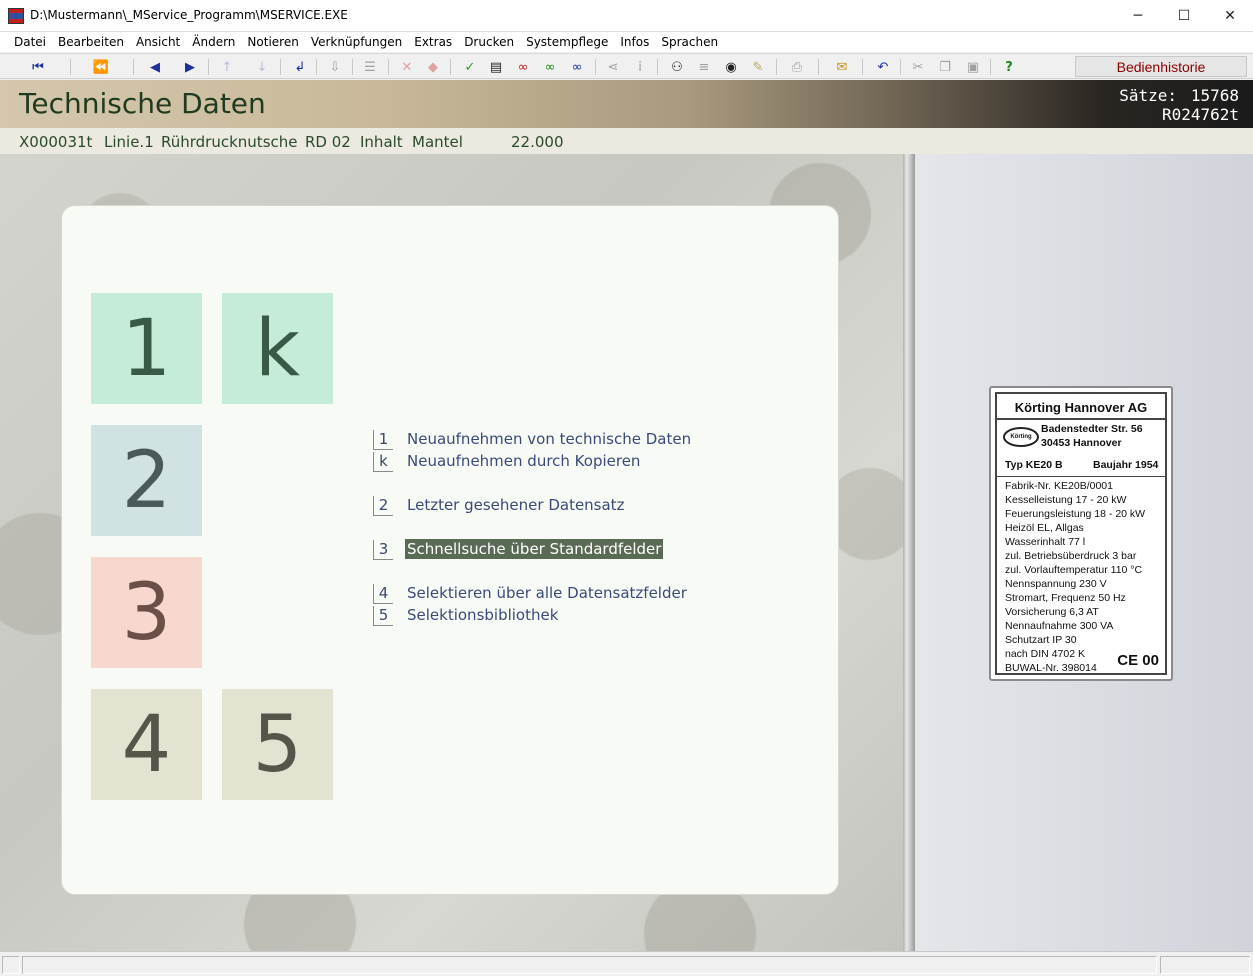  Describe the element at coordinates (383, 440) in the screenshot. I see `option-key-1: 1` at that location.